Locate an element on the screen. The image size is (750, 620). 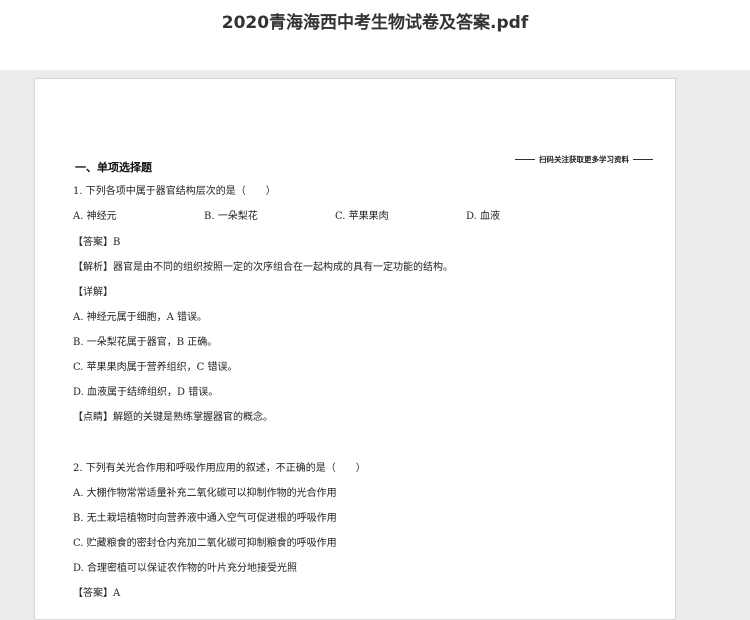
question-2-option-a: A. 大棚作物常常适量补充二氧化碳可以抑制作物的光合作用 is located at coordinates (205, 493).